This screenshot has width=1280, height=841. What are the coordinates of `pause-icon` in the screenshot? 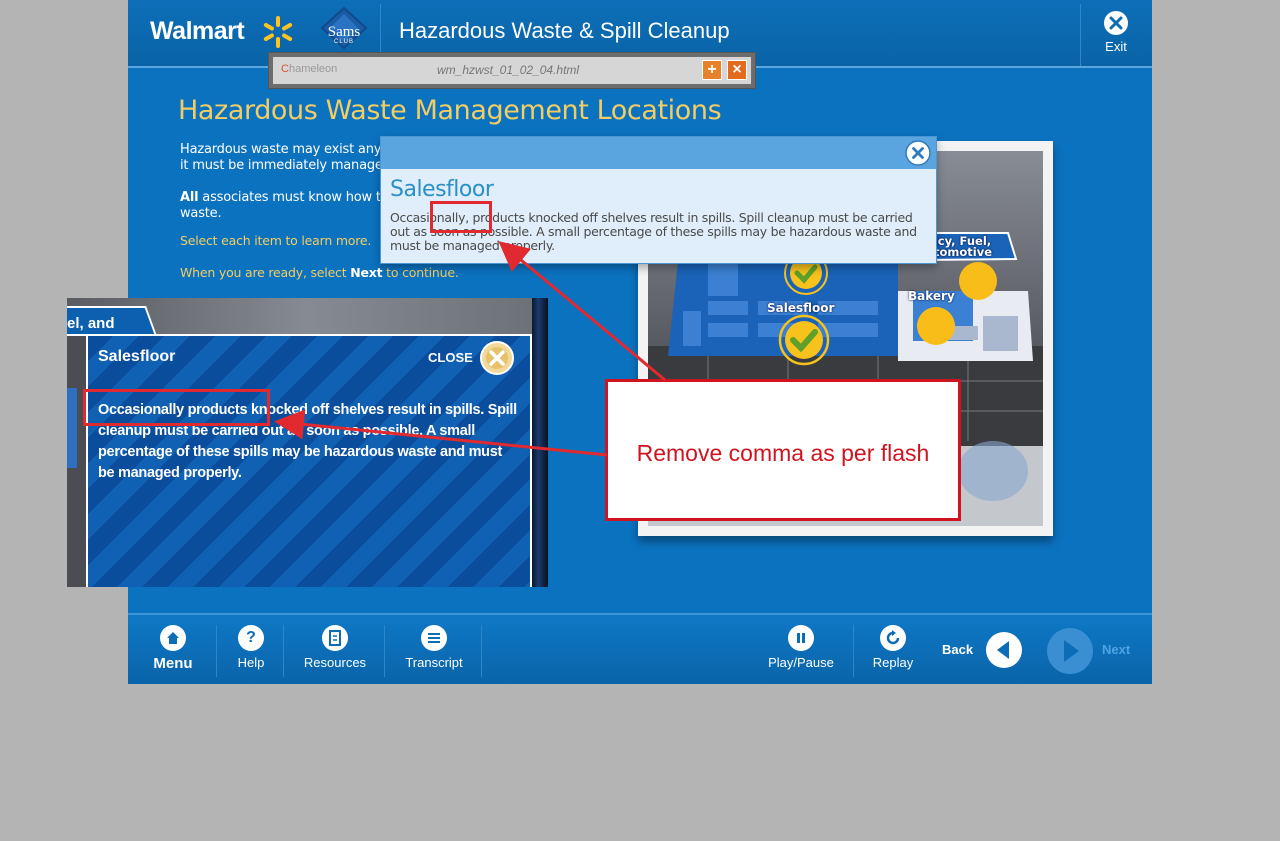 It's located at (801, 638).